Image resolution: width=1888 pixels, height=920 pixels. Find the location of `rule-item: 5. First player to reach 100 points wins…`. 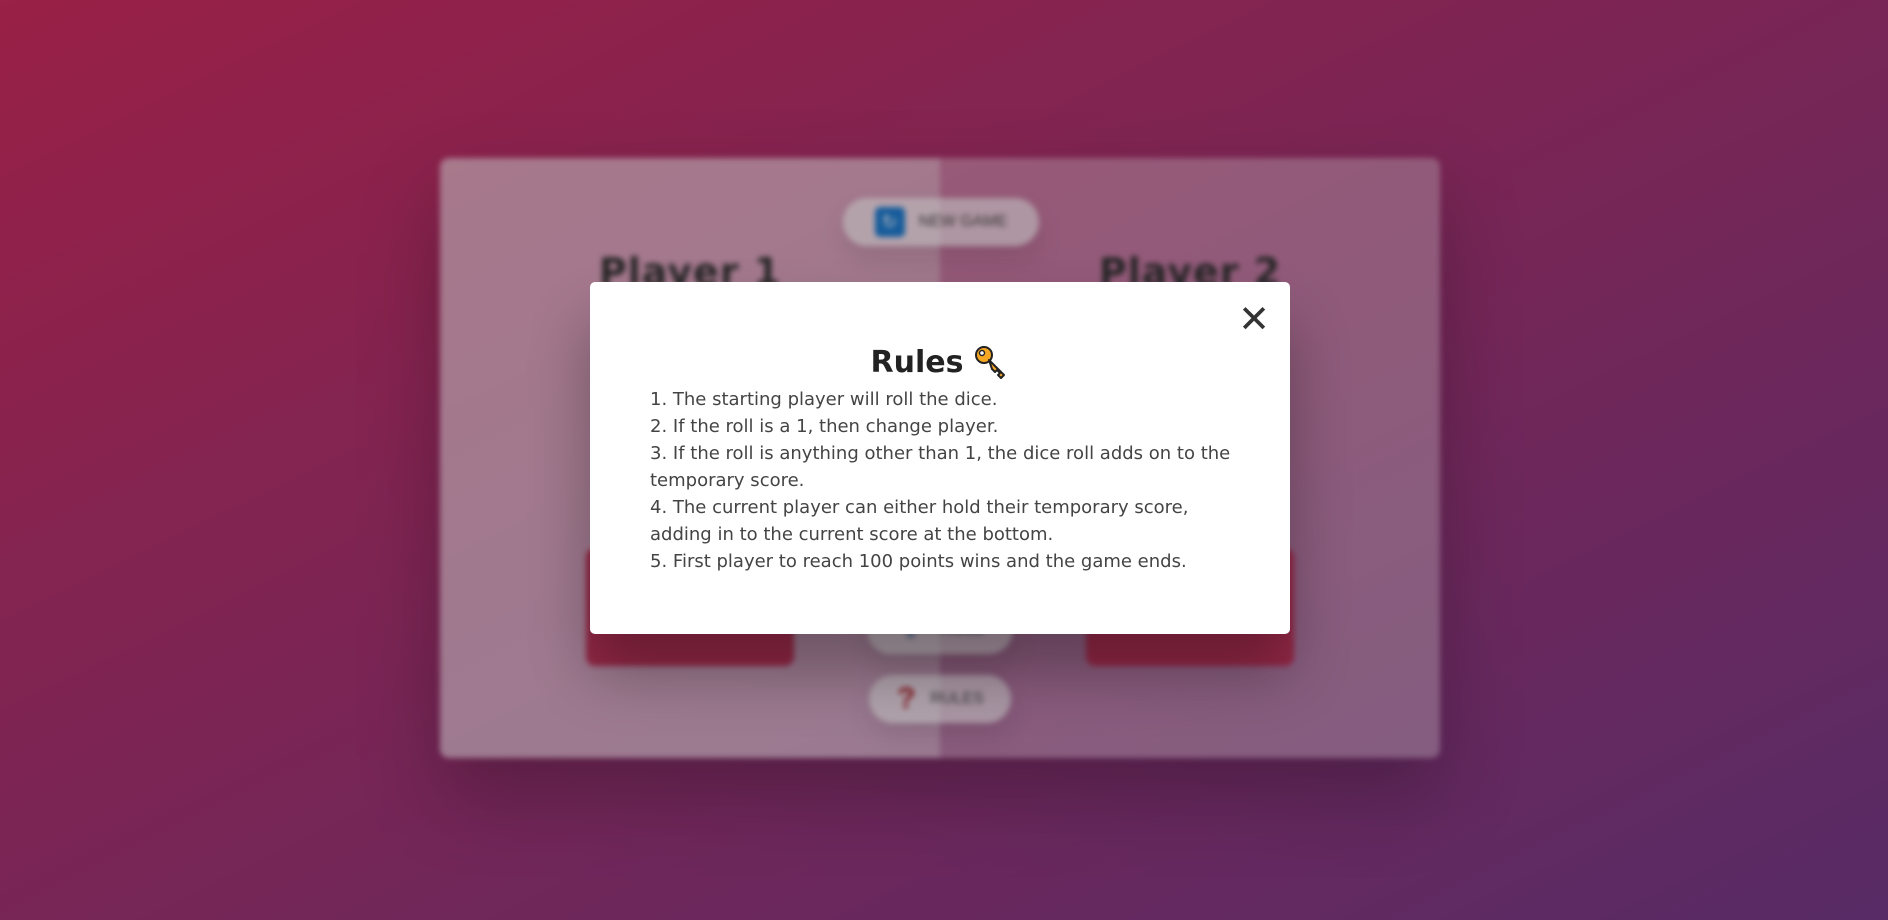

rule-item: 5. First player to reach 100 points wins… is located at coordinates (918, 561).